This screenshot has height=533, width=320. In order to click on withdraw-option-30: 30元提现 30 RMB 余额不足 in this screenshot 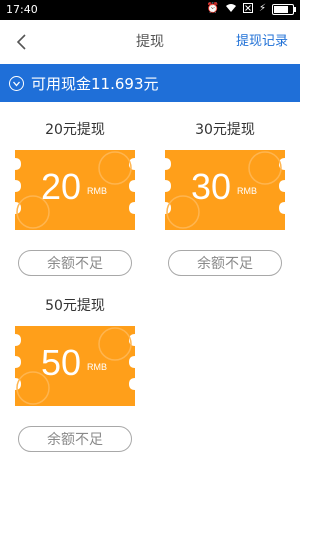, I will do `click(225, 198)`.